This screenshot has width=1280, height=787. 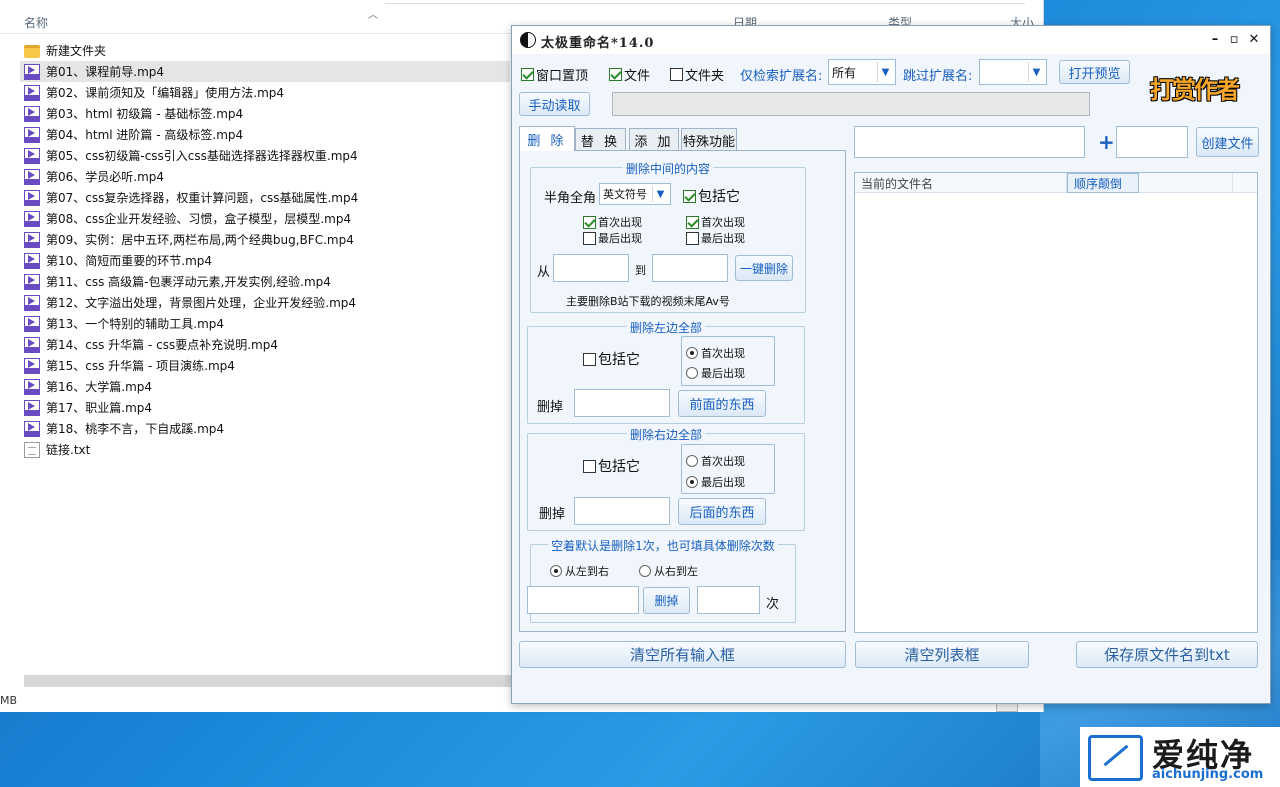 What do you see at coordinates (969, 142) in the screenshot?
I see `create-name-input` at bounding box center [969, 142].